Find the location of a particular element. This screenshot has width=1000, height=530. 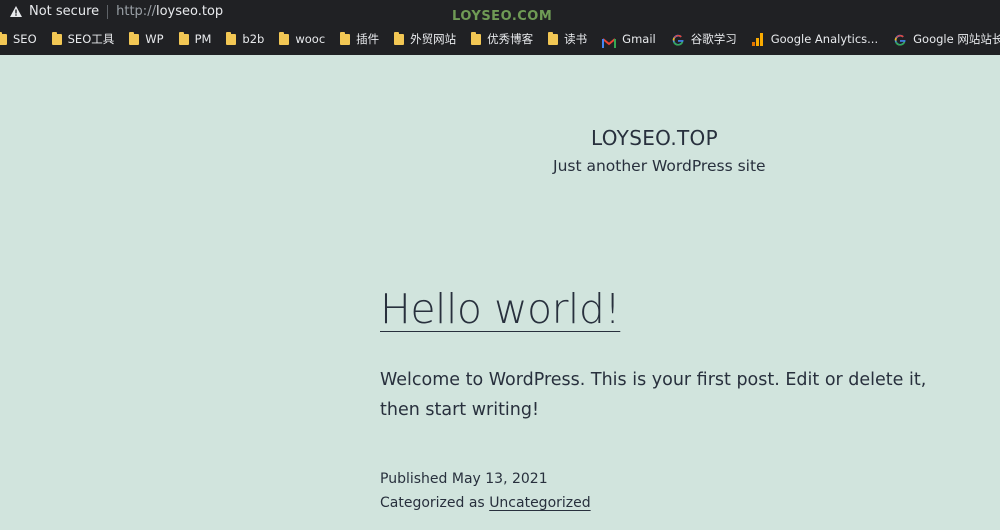

published-date: May 13, 2021 is located at coordinates (500, 479).